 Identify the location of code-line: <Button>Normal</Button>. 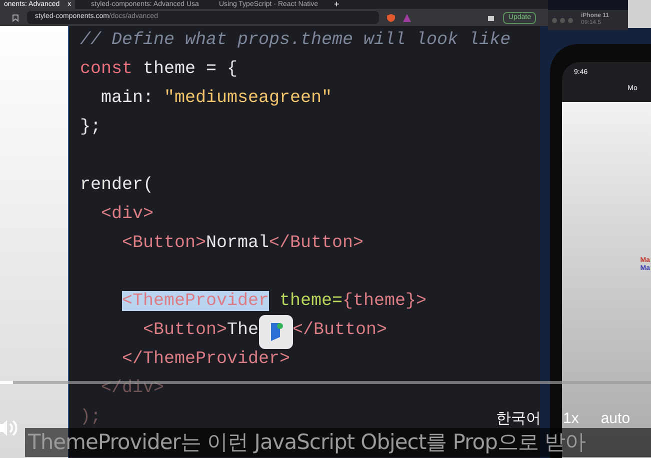
(243, 243).